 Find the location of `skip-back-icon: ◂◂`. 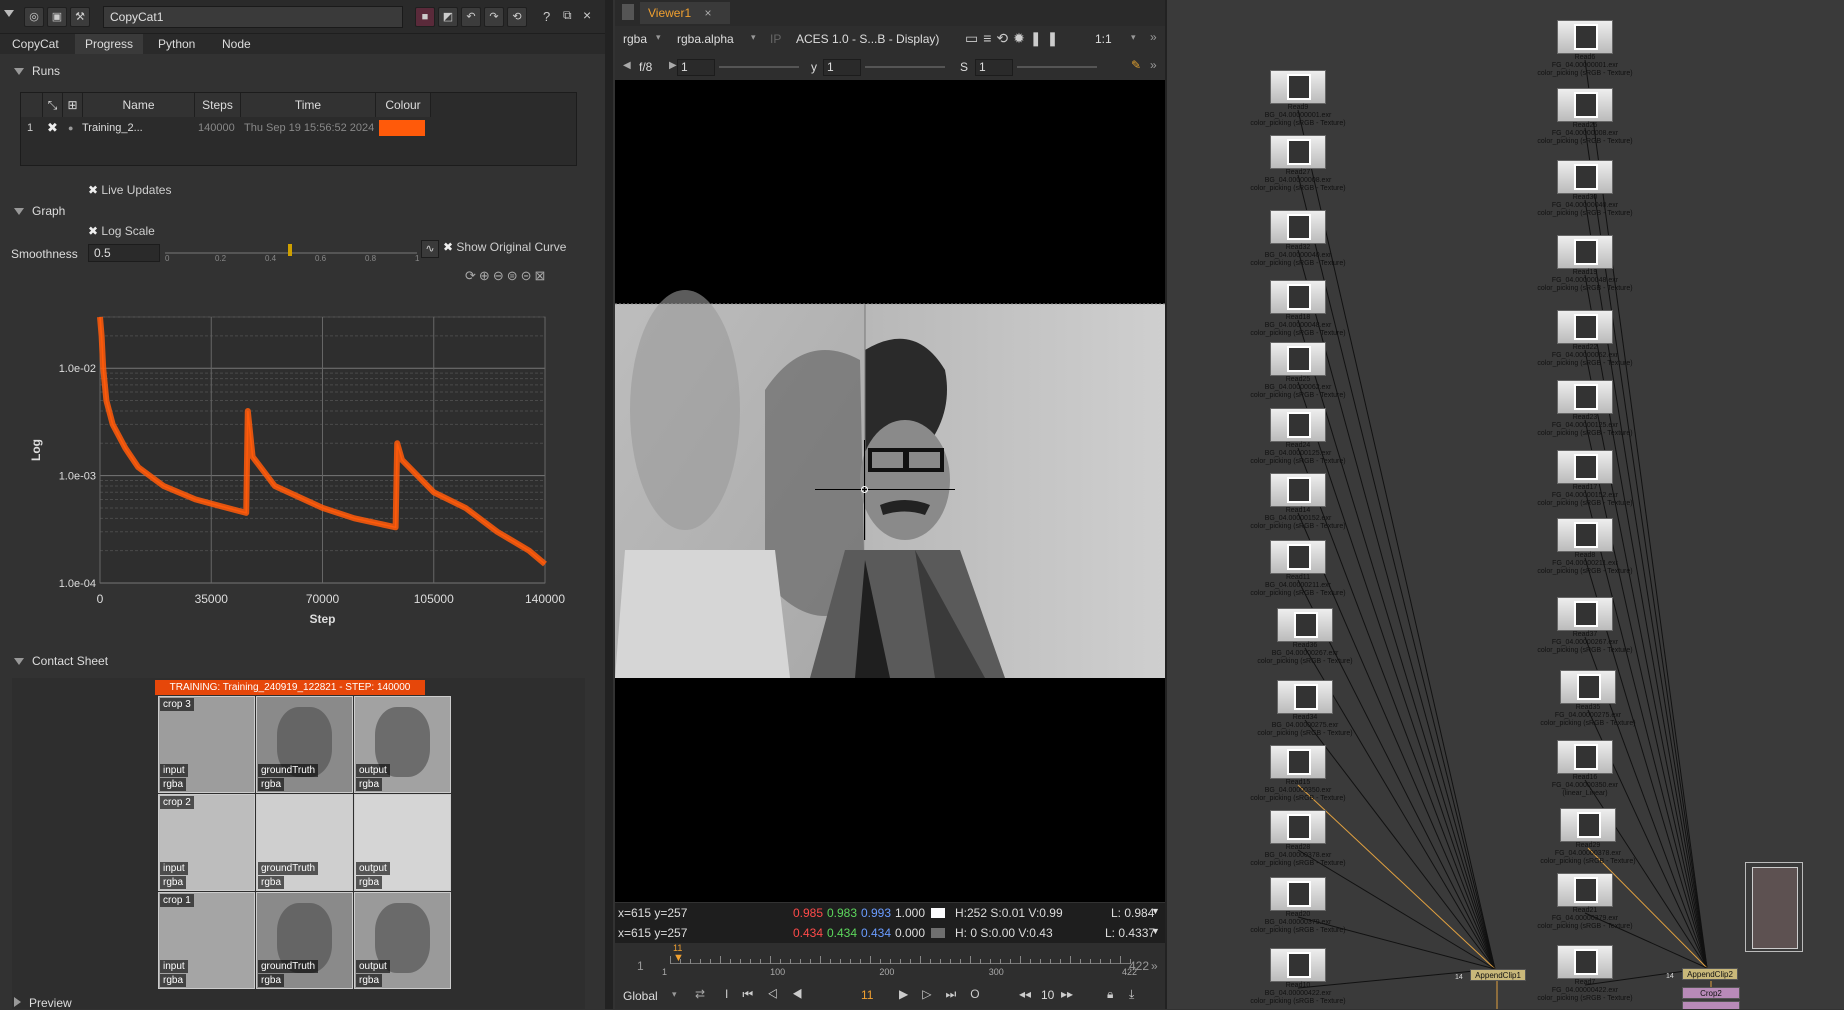

skip-back-icon: ◂◂ is located at coordinates (1025, 994).